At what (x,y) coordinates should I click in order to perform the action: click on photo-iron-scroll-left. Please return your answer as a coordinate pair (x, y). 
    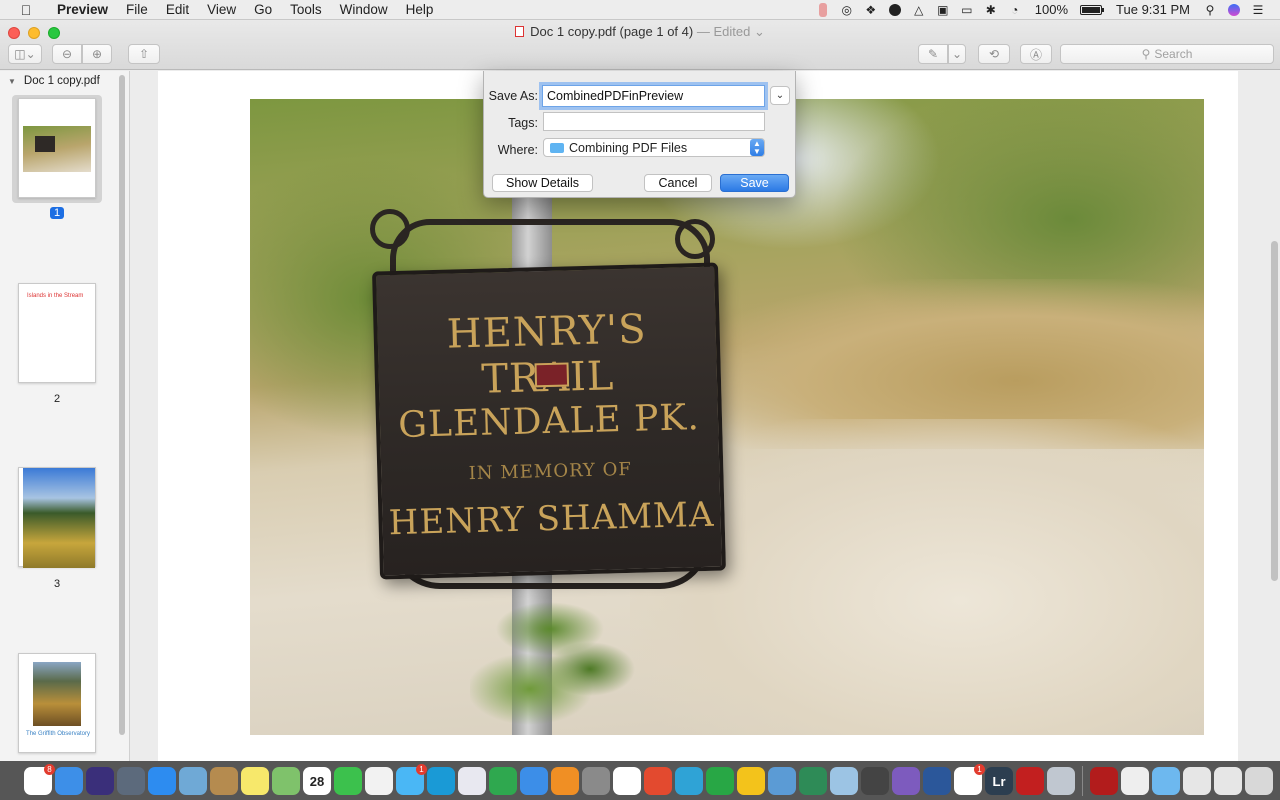
    Looking at the image, I should click on (390, 229).